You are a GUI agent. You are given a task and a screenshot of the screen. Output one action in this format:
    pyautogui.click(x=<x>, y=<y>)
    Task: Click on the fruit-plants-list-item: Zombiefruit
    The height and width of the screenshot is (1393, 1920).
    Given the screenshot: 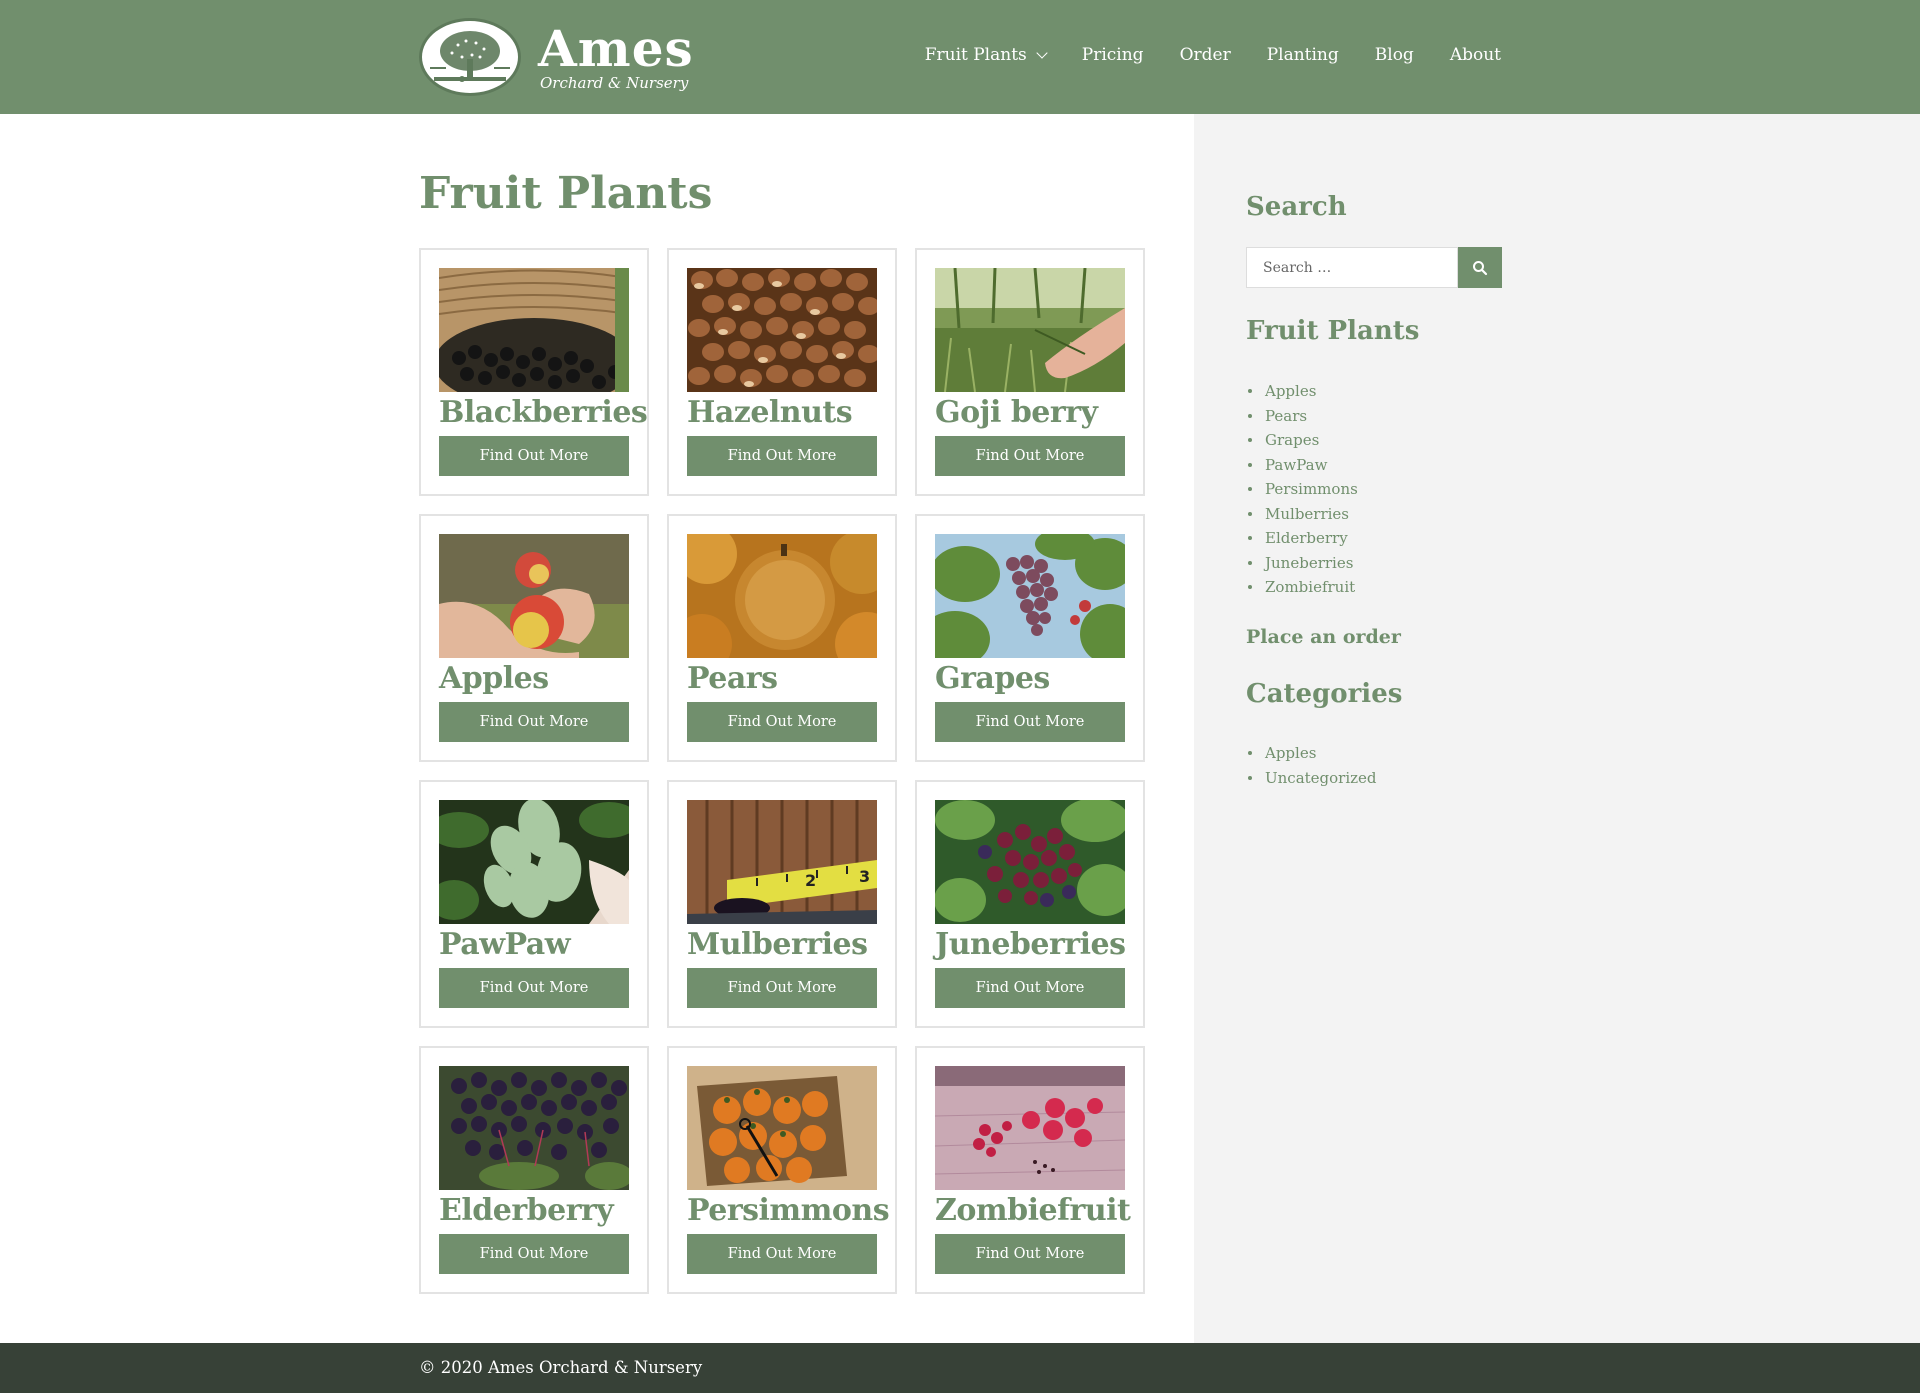 What is the action you would take?
    pyautogui.click(x=1302, y=587)
    